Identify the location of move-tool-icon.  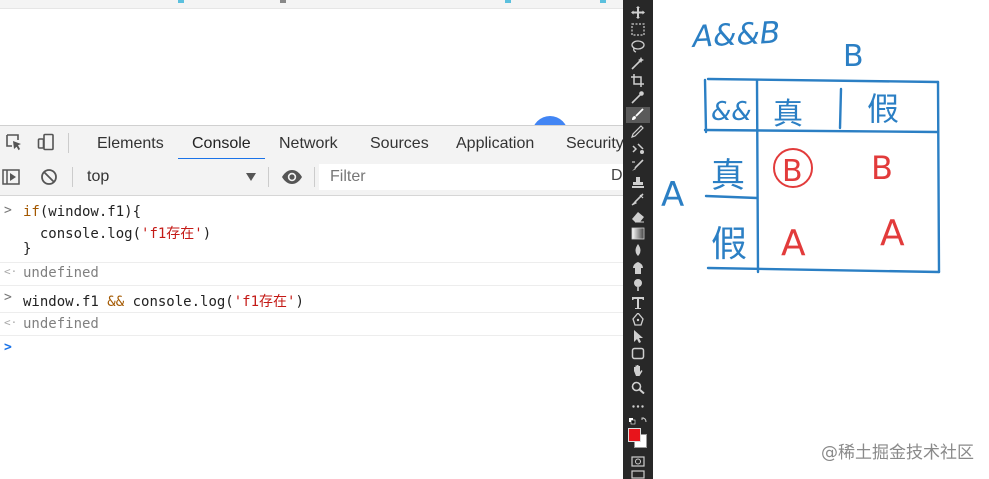
(638, 12).